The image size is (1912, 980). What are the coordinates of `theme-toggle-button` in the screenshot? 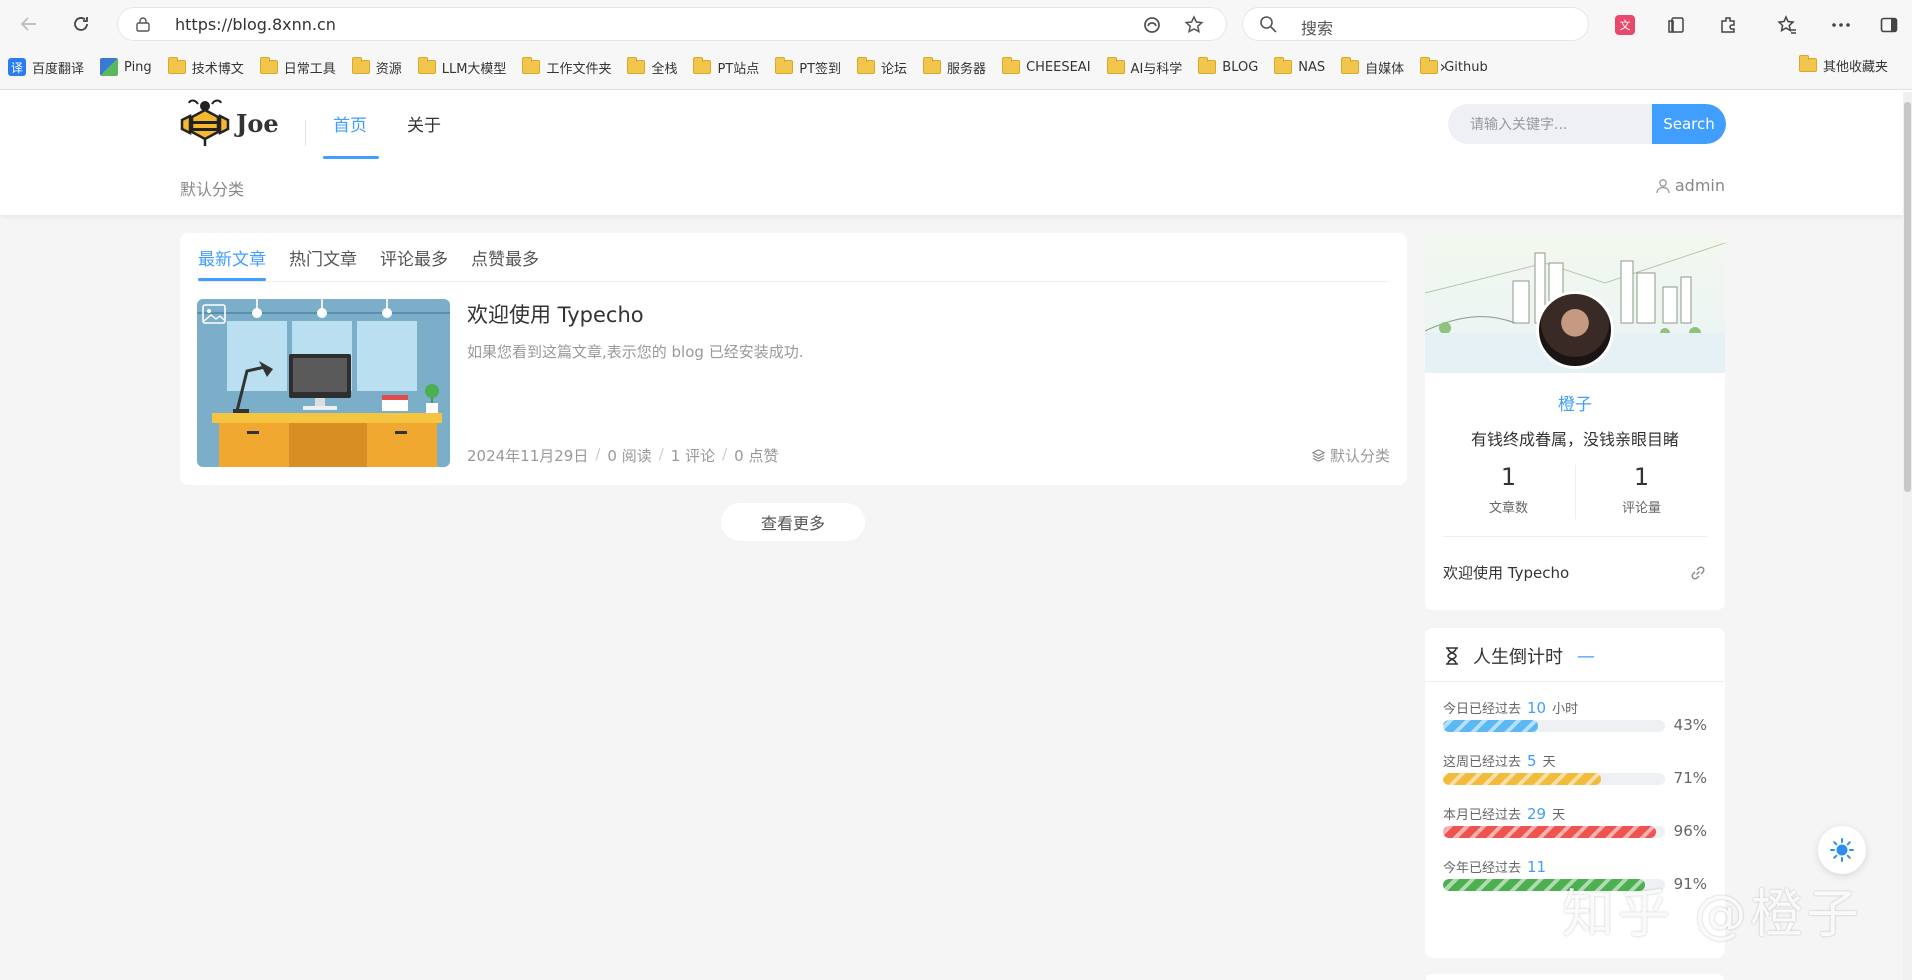 It's located at (1842, 850).